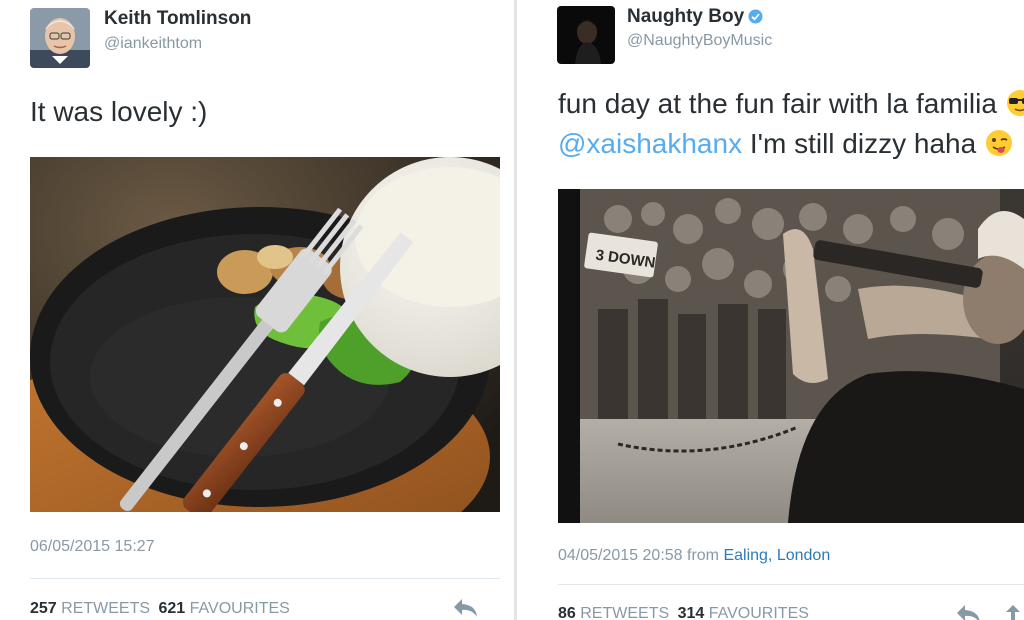 The width and height of the screenshot is (1024, 620). What do you see at coordinates (586, 35) in the screenshot?
I see `naughtyboy-avatar` at bounding box center [586, 35].